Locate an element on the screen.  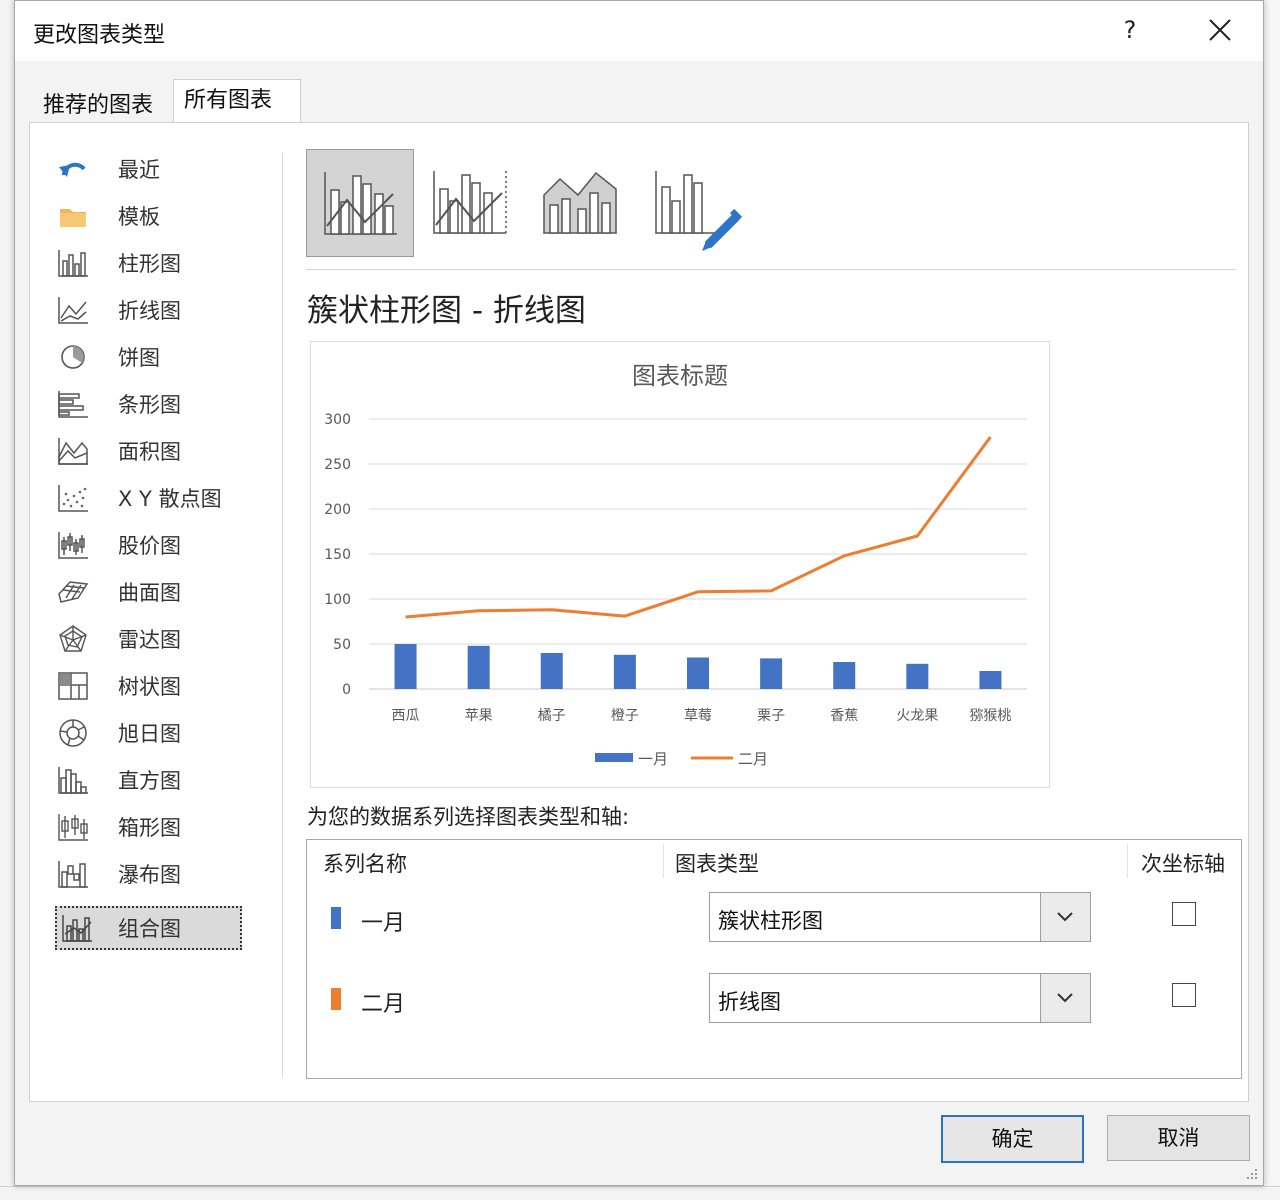
area-chart-icon is located at coordinates (73, 451).